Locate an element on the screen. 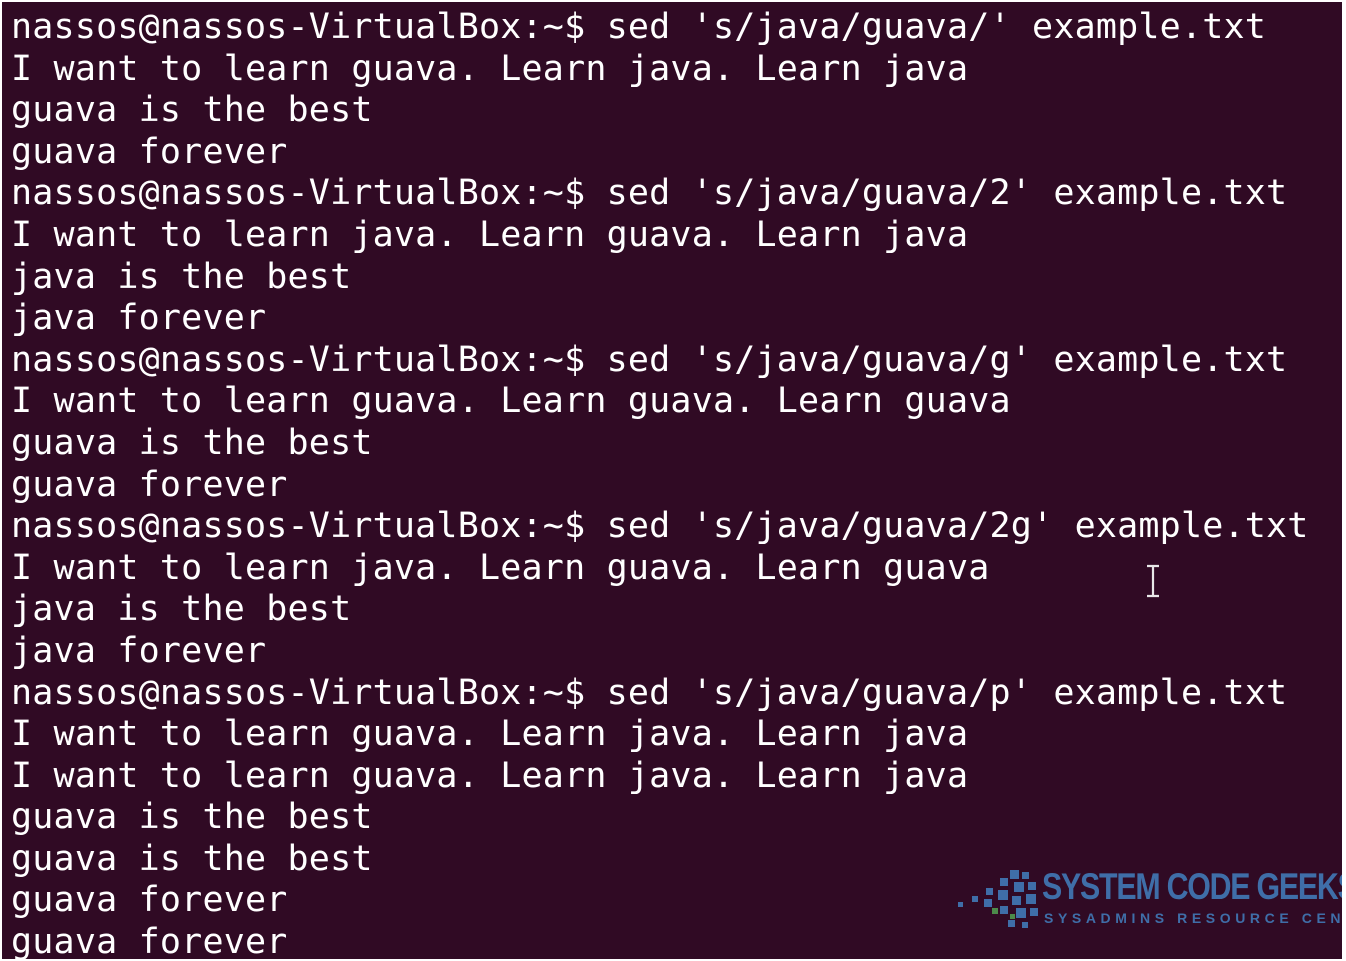 The image size is (1346, 961). watermark-title: SYSTEM CODE GEEKS is located at coordinates (1192, 886).